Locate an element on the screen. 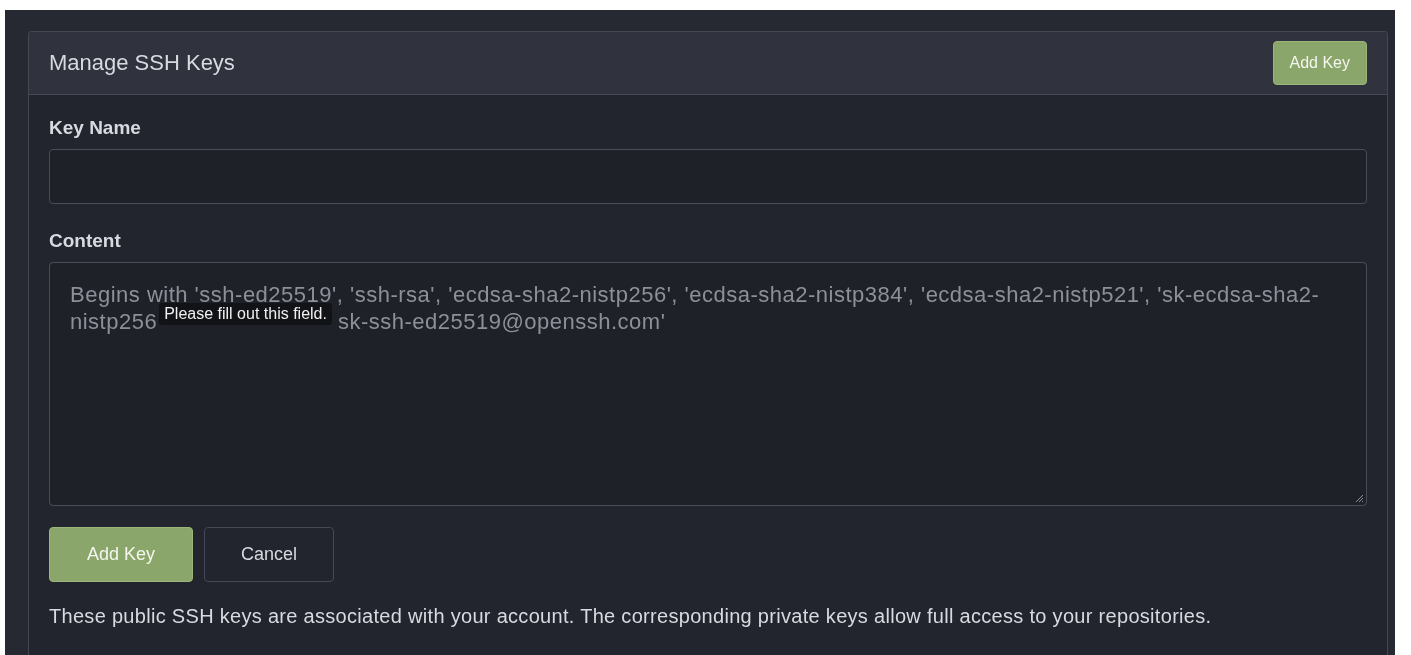 The image size is (1411, 655). resize-handle-icon is located at coordinates (1359, 498).